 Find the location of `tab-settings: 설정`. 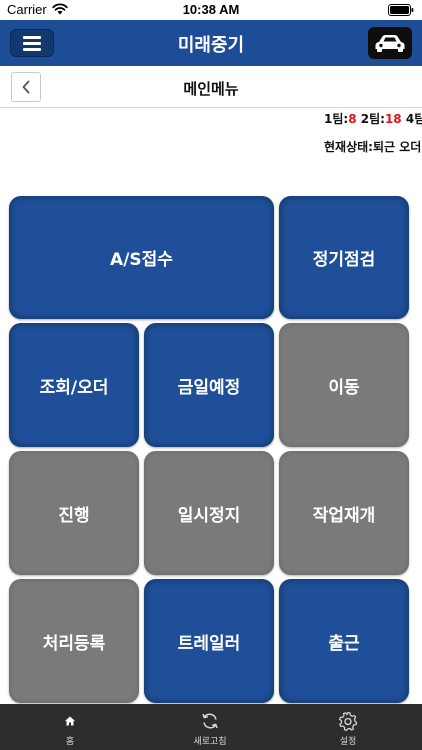

tab-settings: 설정 is located at coordinates (348, 727).